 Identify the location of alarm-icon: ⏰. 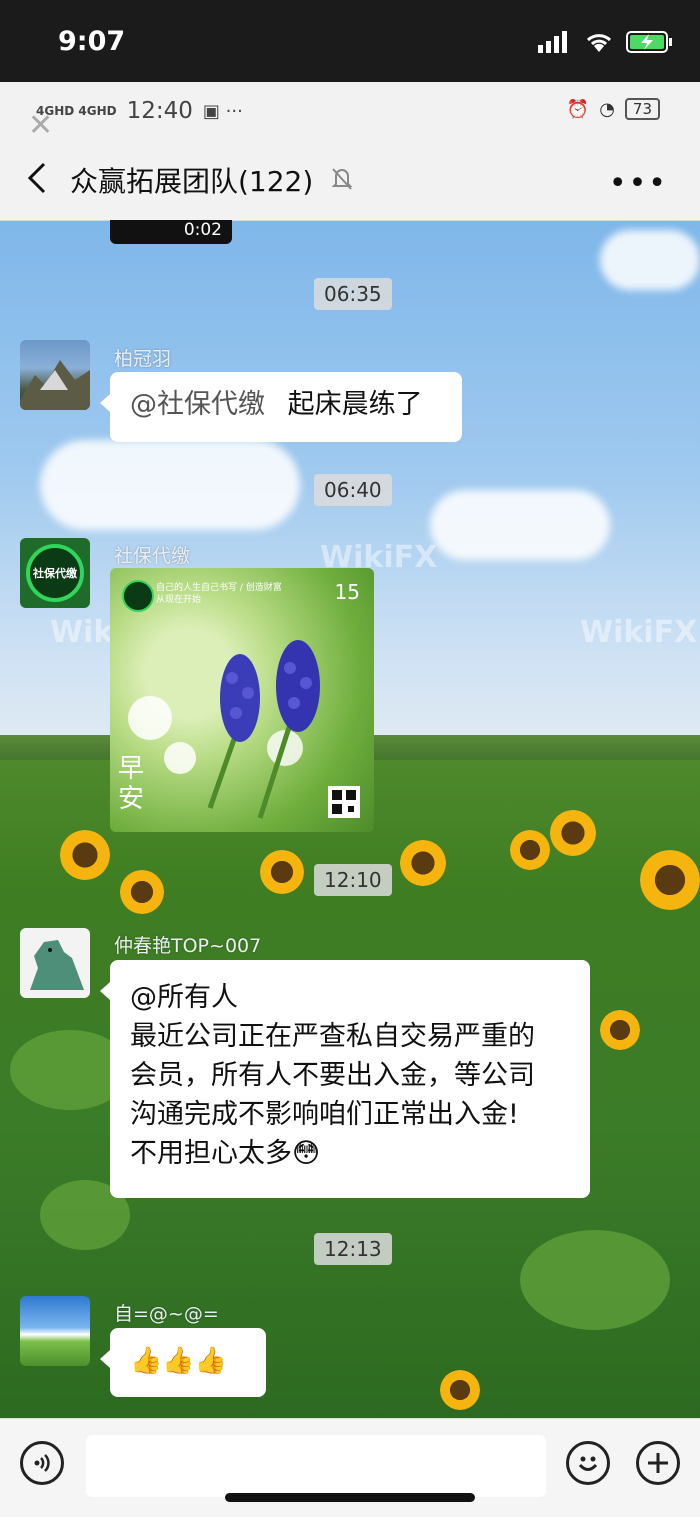
(578, 109).